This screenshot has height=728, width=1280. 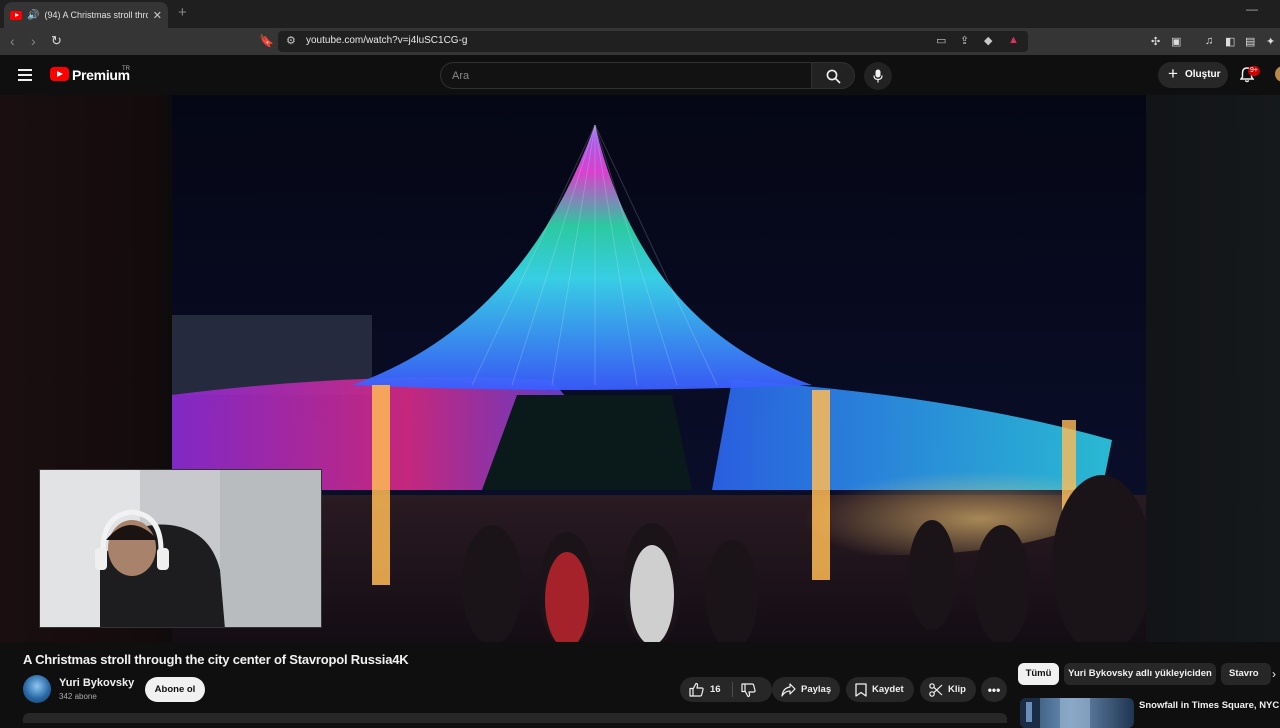 What do you see at coordinates (126, 69) in the screenshot?
I see `country-code: TR` at bounding box center [126, 69].